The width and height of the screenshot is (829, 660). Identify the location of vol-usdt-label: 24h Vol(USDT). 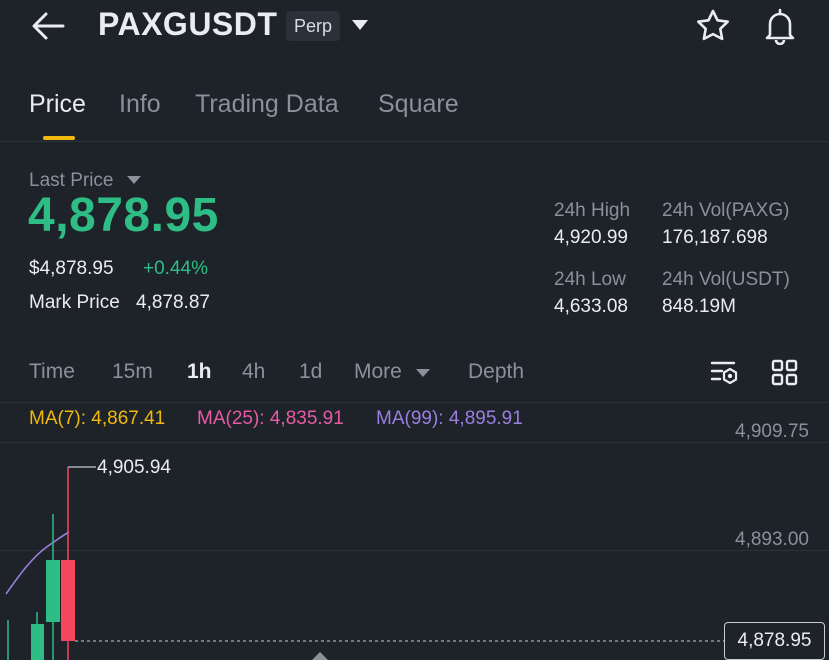
(726, 279).